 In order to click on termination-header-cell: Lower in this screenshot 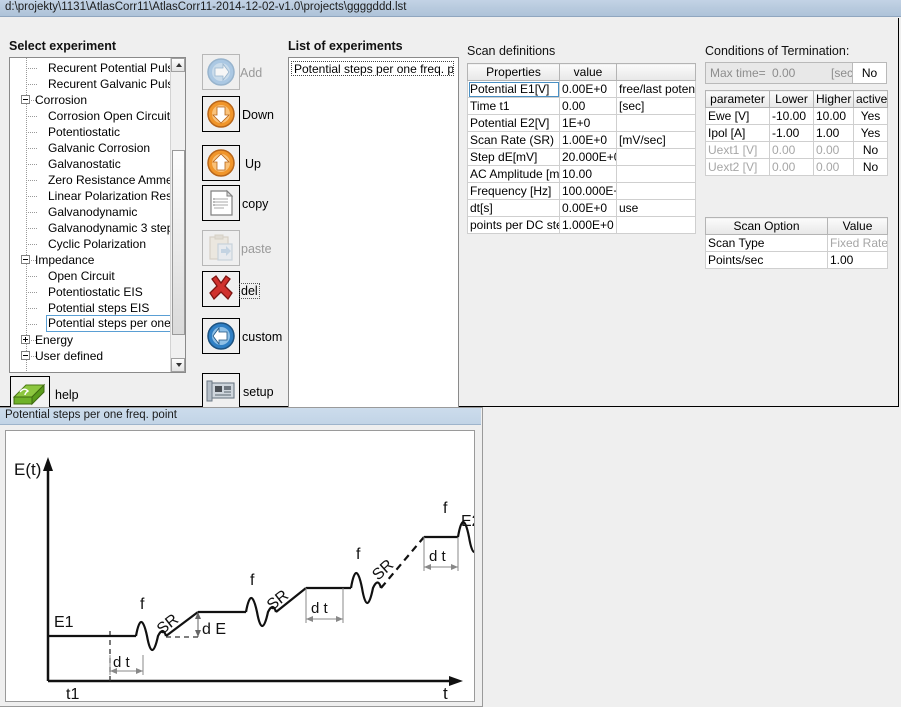, I will do `click(791, 99)`.